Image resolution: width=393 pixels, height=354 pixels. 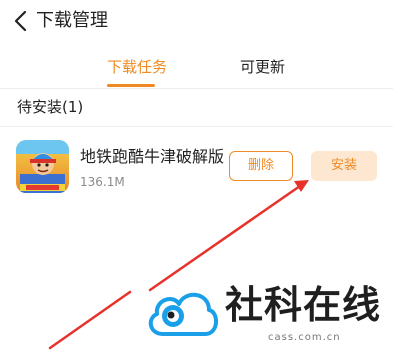 I want to click on watermark-domain: cass.com.cn, so click(x=304, y=337).